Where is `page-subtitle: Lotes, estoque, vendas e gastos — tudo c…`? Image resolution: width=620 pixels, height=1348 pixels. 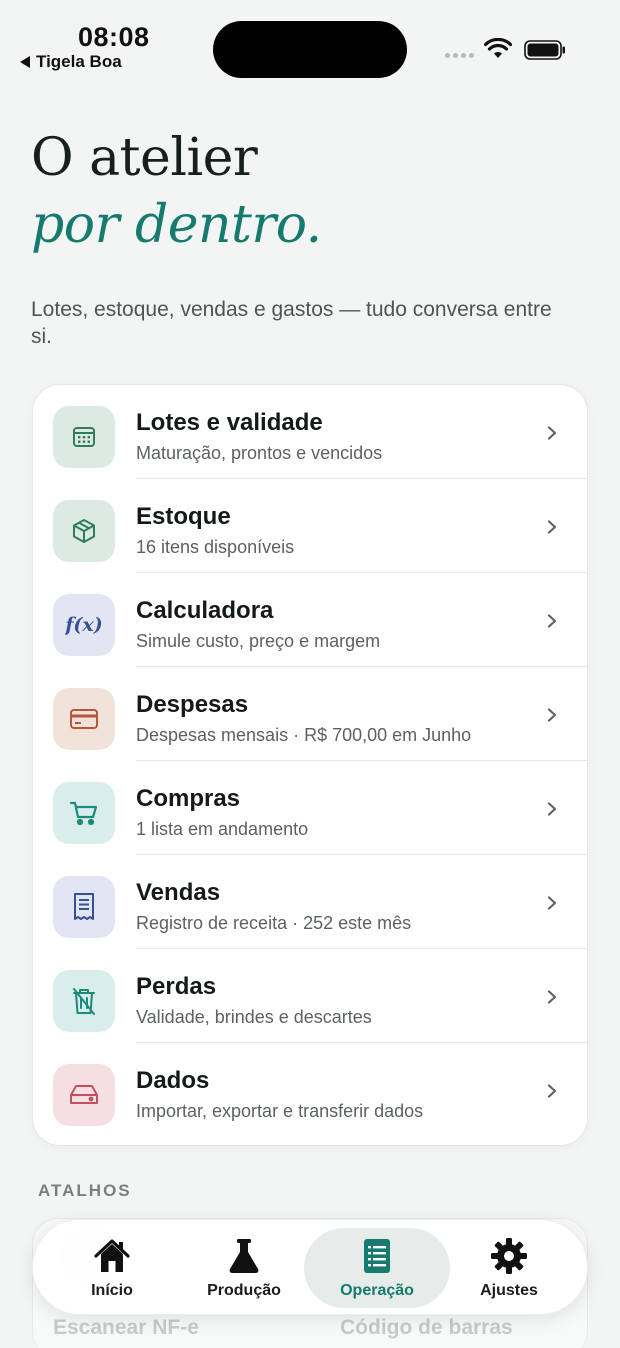
page-subtitle: Lotes, estoque, vendas e gastos — tudo c… is located at coordinates (291, 323).